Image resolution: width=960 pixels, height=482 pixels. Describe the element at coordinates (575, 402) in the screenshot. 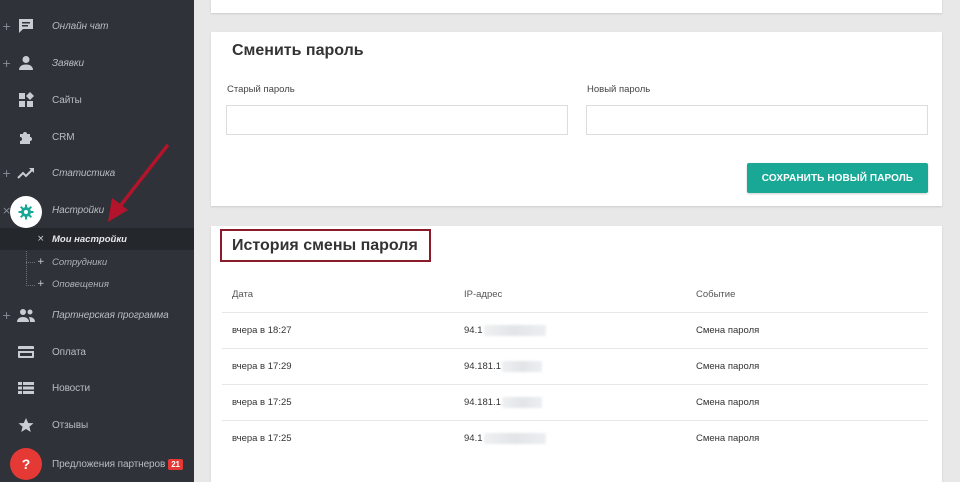

I see `table-row: вчера в 17:25 94.181.1 Смена пароля` at that location.